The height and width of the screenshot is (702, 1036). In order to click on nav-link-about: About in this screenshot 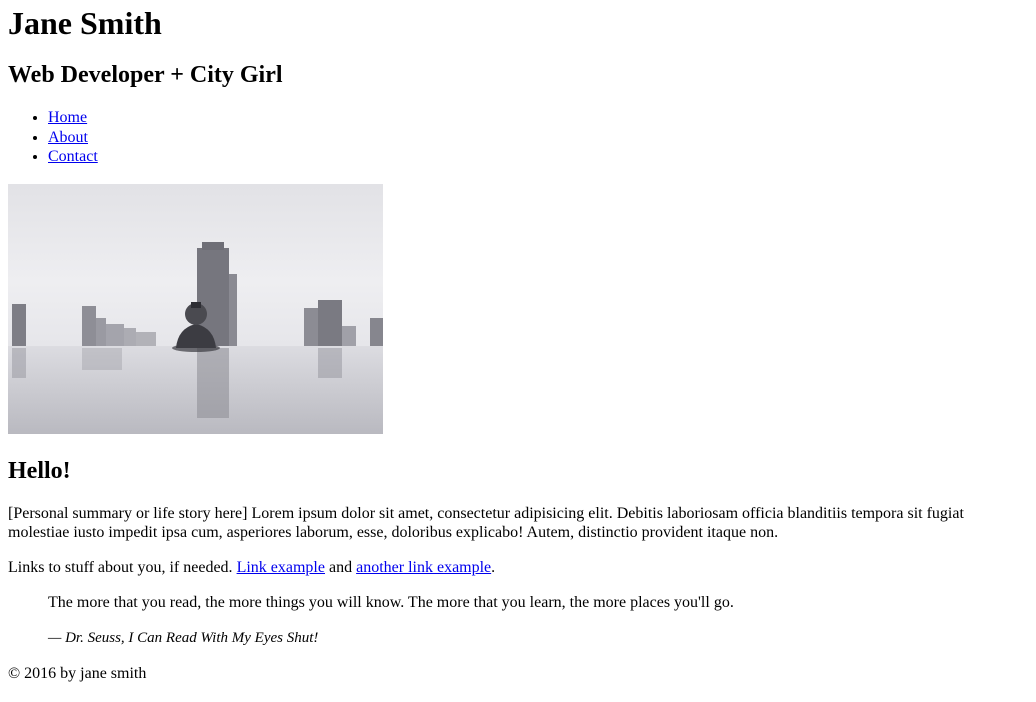, I will do `click(68, 137)`.